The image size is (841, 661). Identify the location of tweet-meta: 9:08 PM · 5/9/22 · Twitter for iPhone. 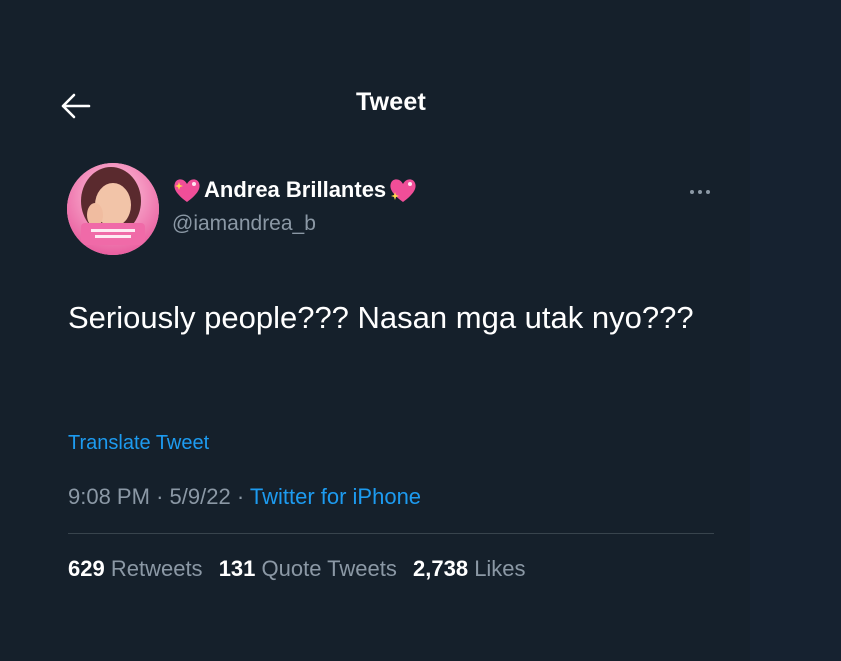
(244, 497).